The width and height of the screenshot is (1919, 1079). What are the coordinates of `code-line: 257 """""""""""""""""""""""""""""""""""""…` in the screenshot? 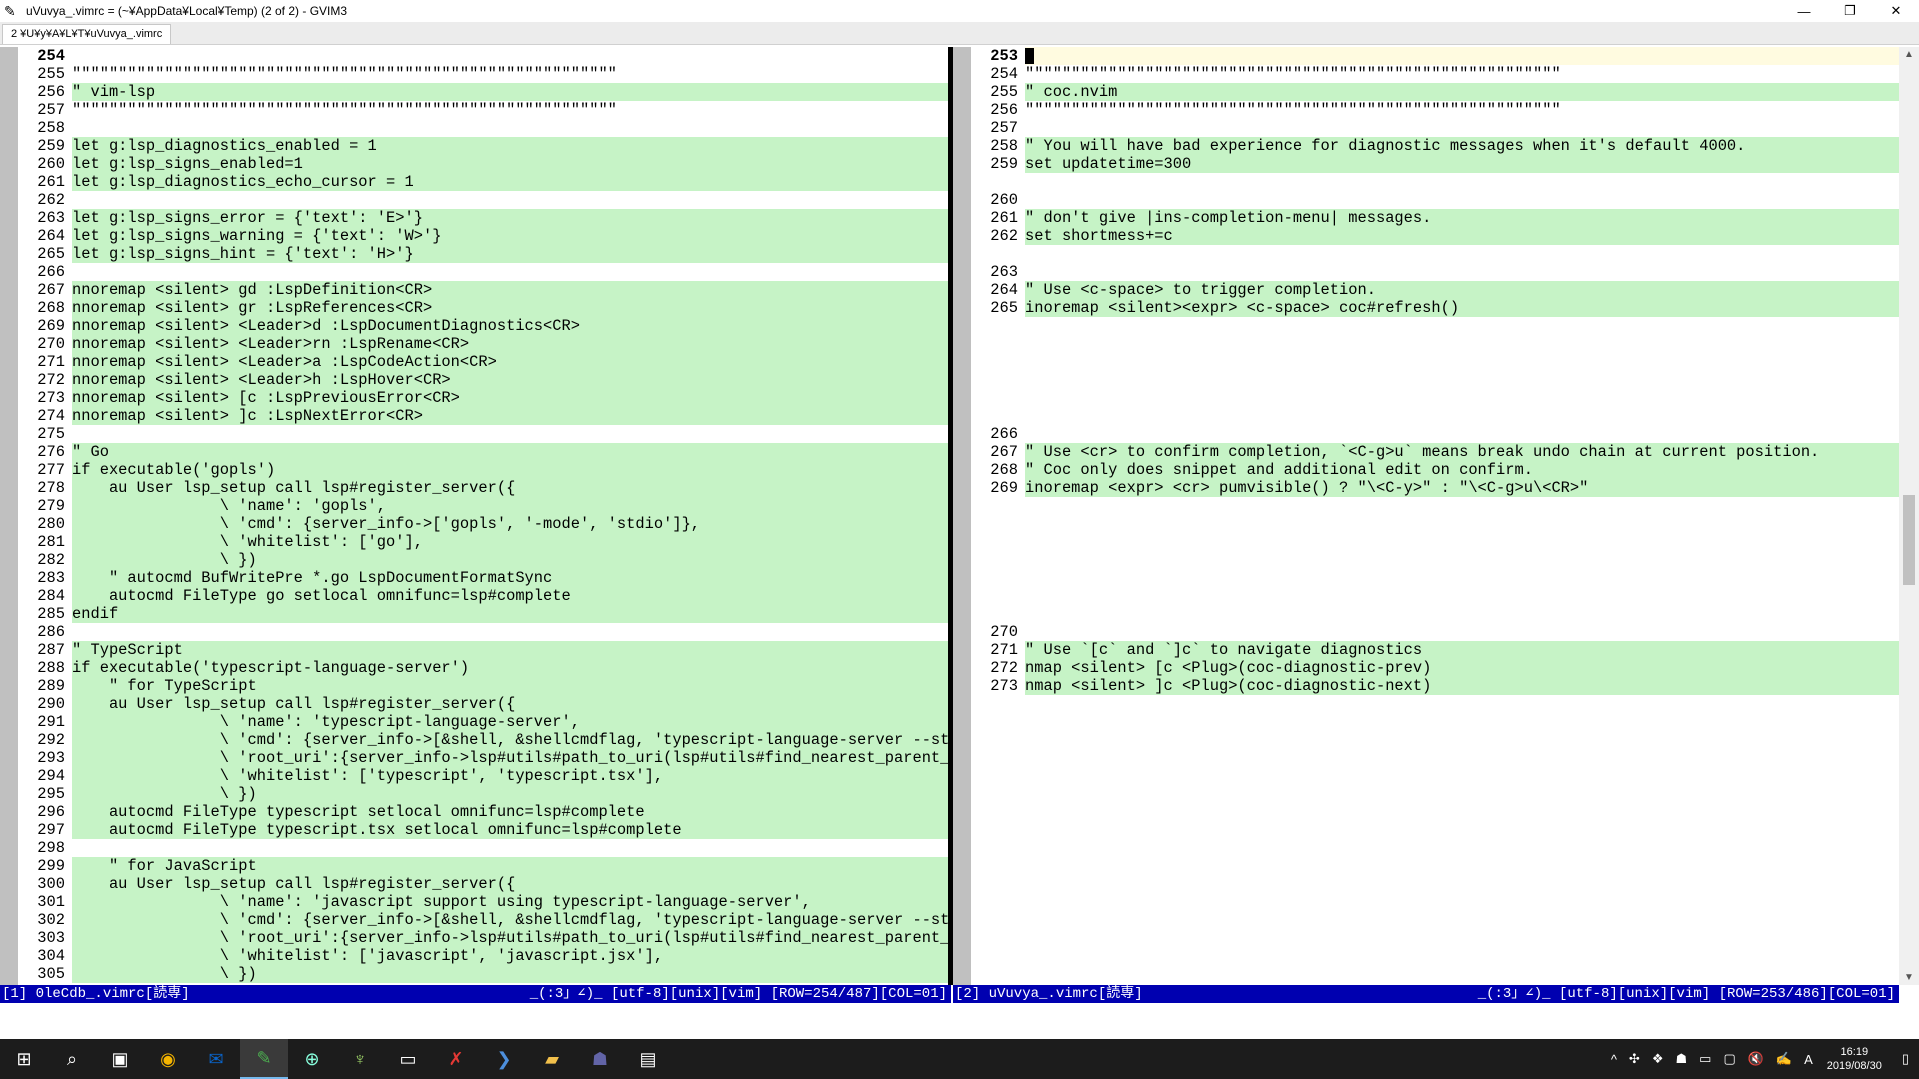 It's located at (474, 110).